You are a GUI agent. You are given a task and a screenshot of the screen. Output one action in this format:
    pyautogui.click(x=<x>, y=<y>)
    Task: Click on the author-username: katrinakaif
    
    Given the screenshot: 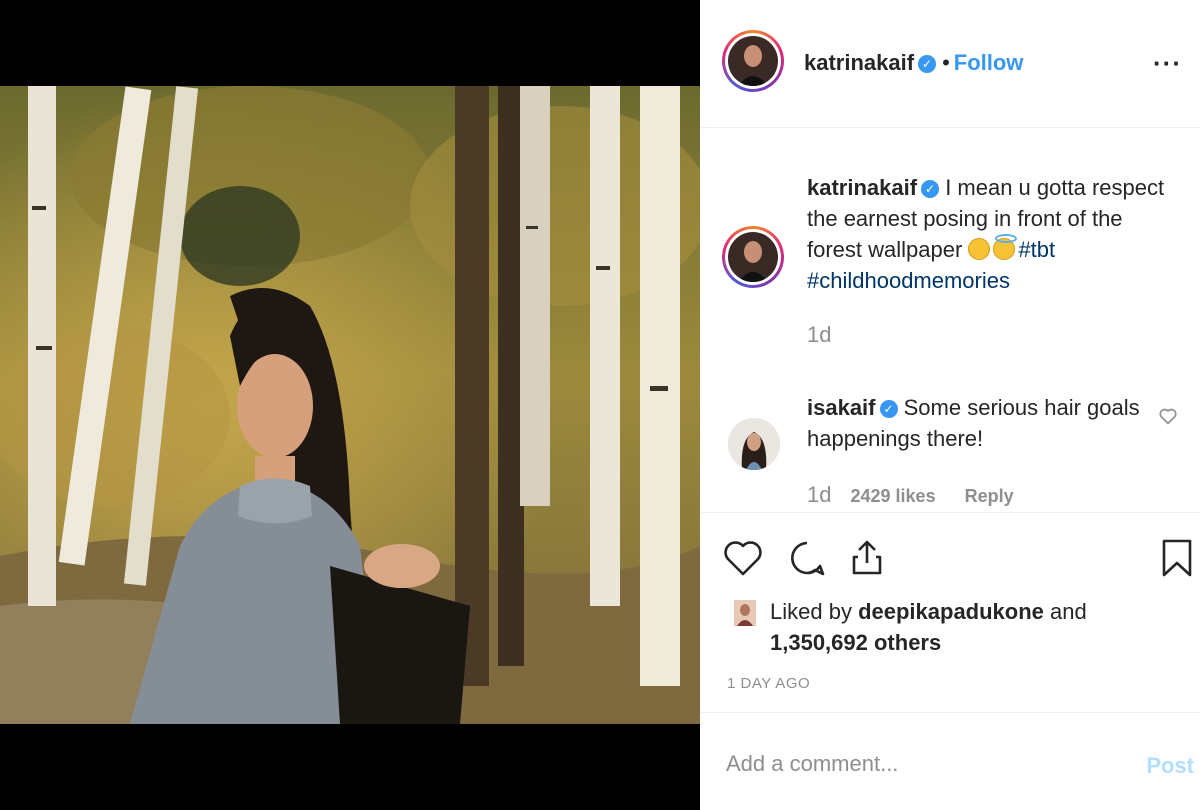 What is the action you would take?
    pyautogui.click(x=859, y=62)
    